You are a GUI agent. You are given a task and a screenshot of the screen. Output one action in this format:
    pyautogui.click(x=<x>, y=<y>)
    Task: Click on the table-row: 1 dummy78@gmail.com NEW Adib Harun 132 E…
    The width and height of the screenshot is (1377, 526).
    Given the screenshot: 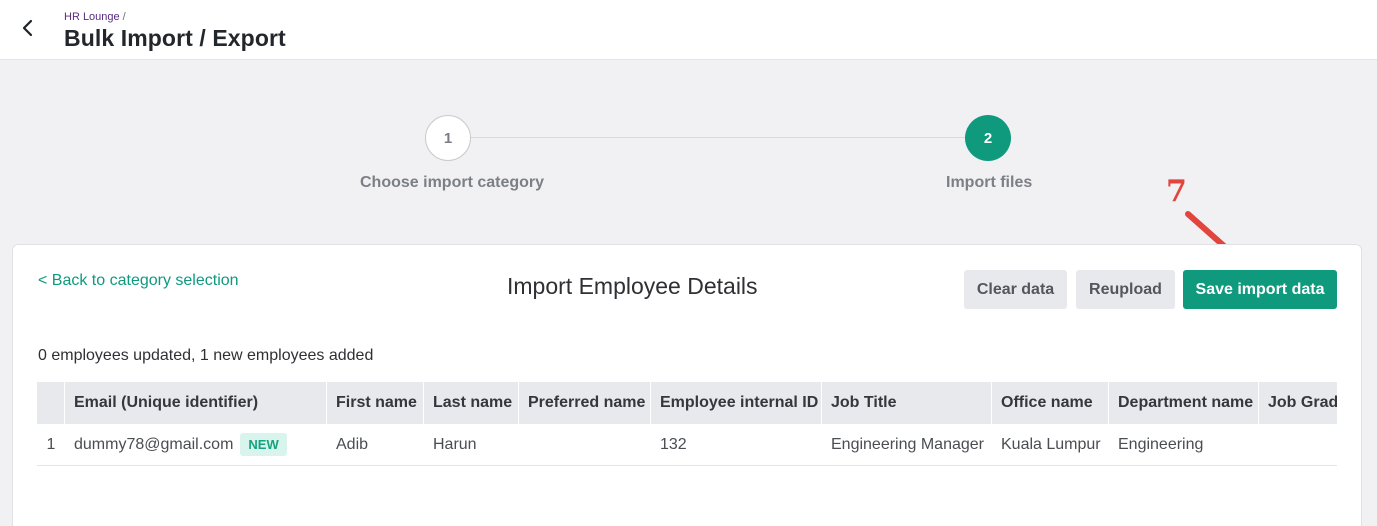 What is the action you would take?
    pyautogui.click(x=687, y=445)
    